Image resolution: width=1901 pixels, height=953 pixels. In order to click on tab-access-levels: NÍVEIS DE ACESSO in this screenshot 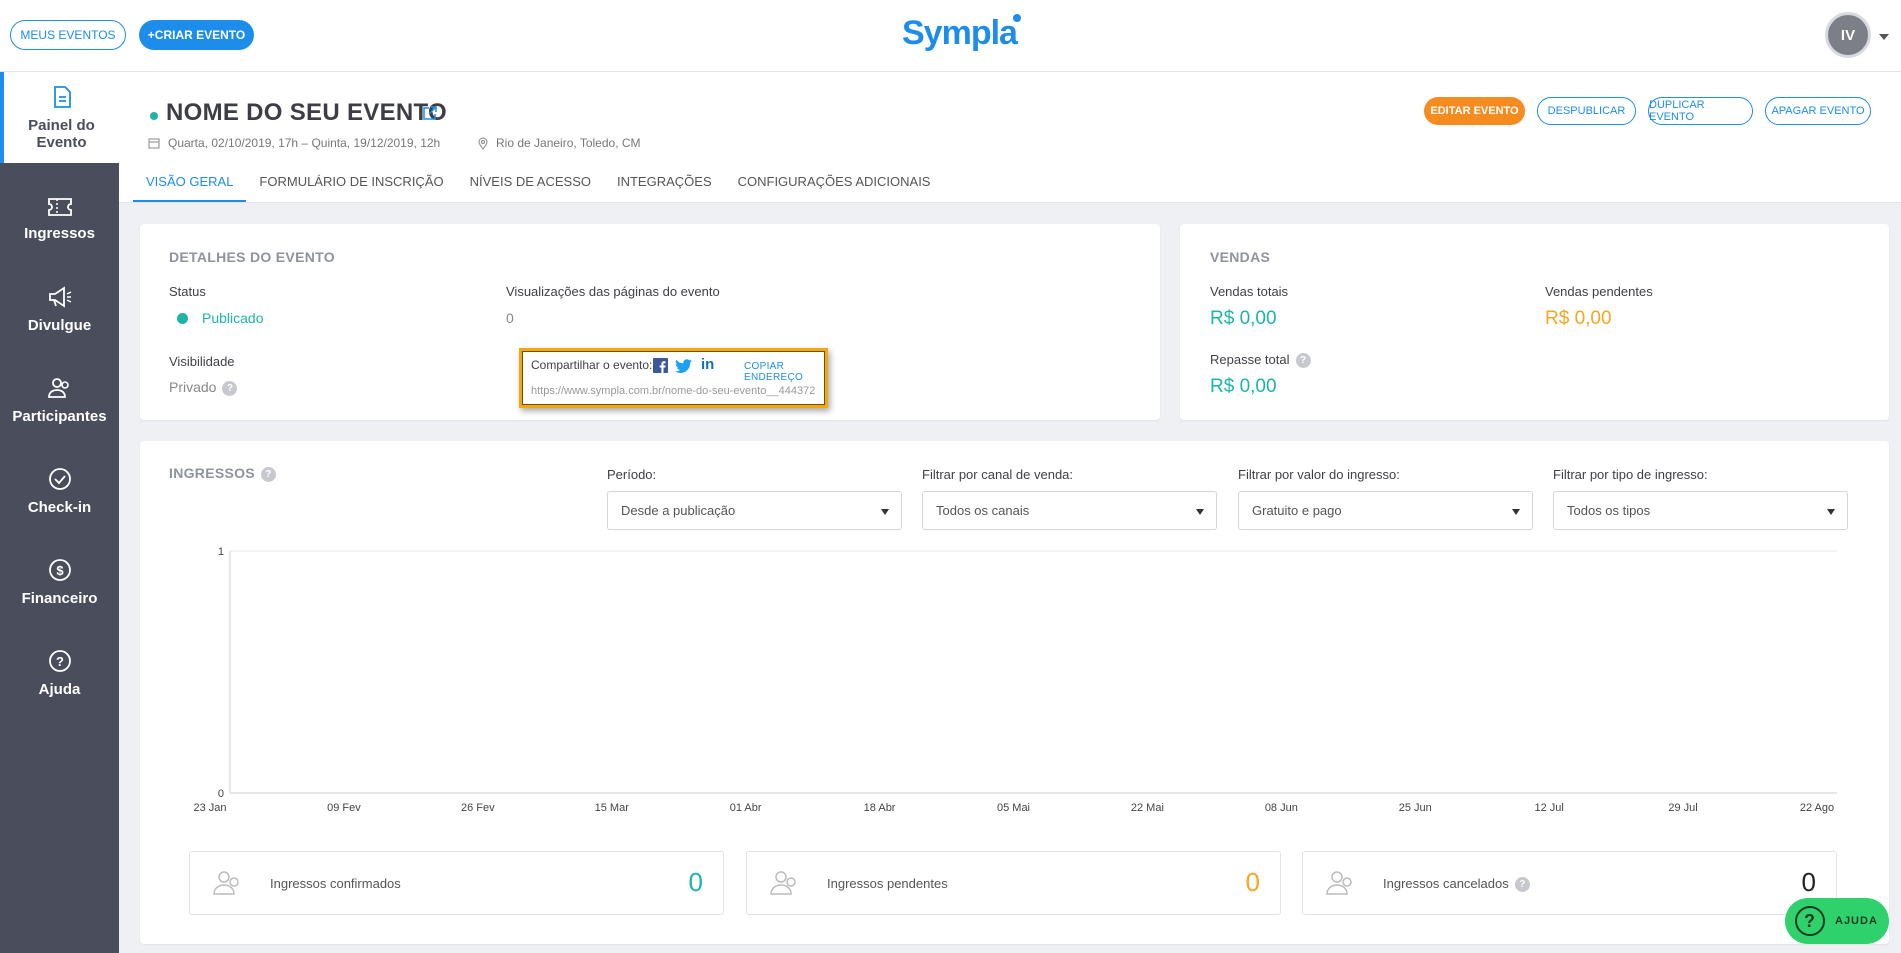, I will do `click(530, 185)`.